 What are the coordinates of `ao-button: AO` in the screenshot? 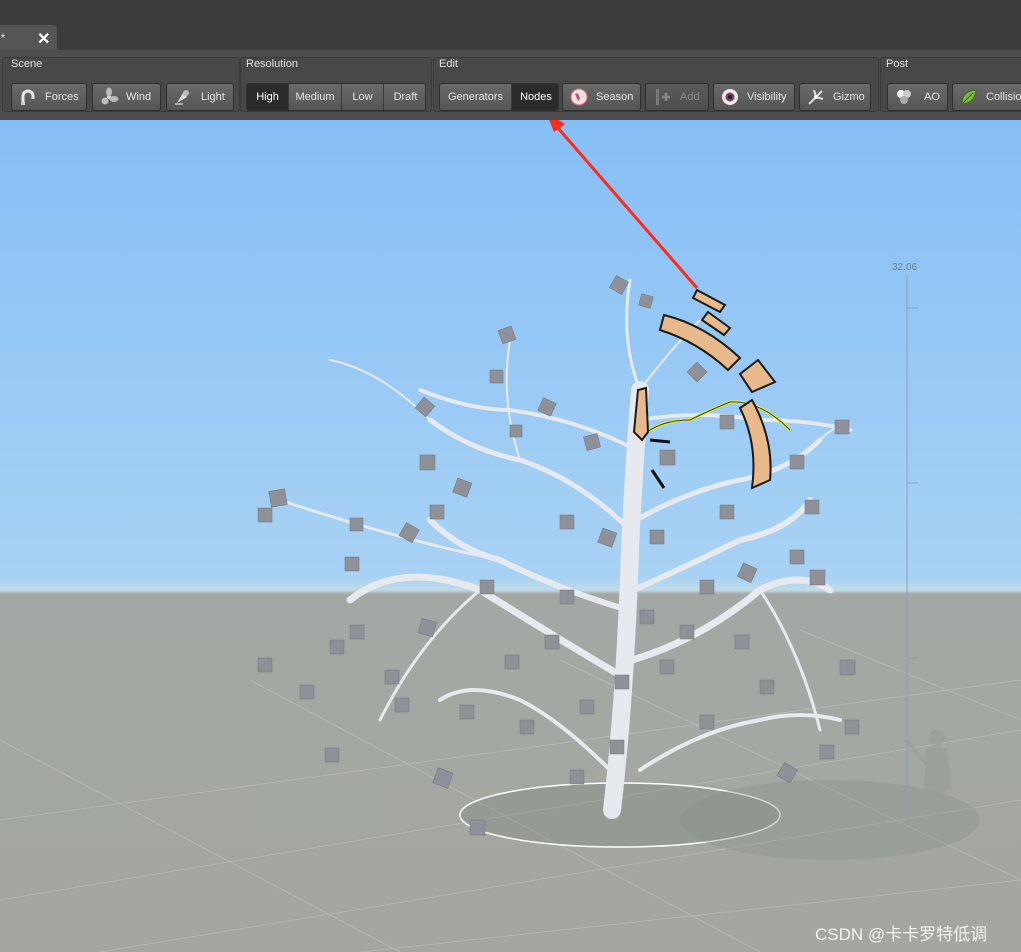 It's located at (917, 97).